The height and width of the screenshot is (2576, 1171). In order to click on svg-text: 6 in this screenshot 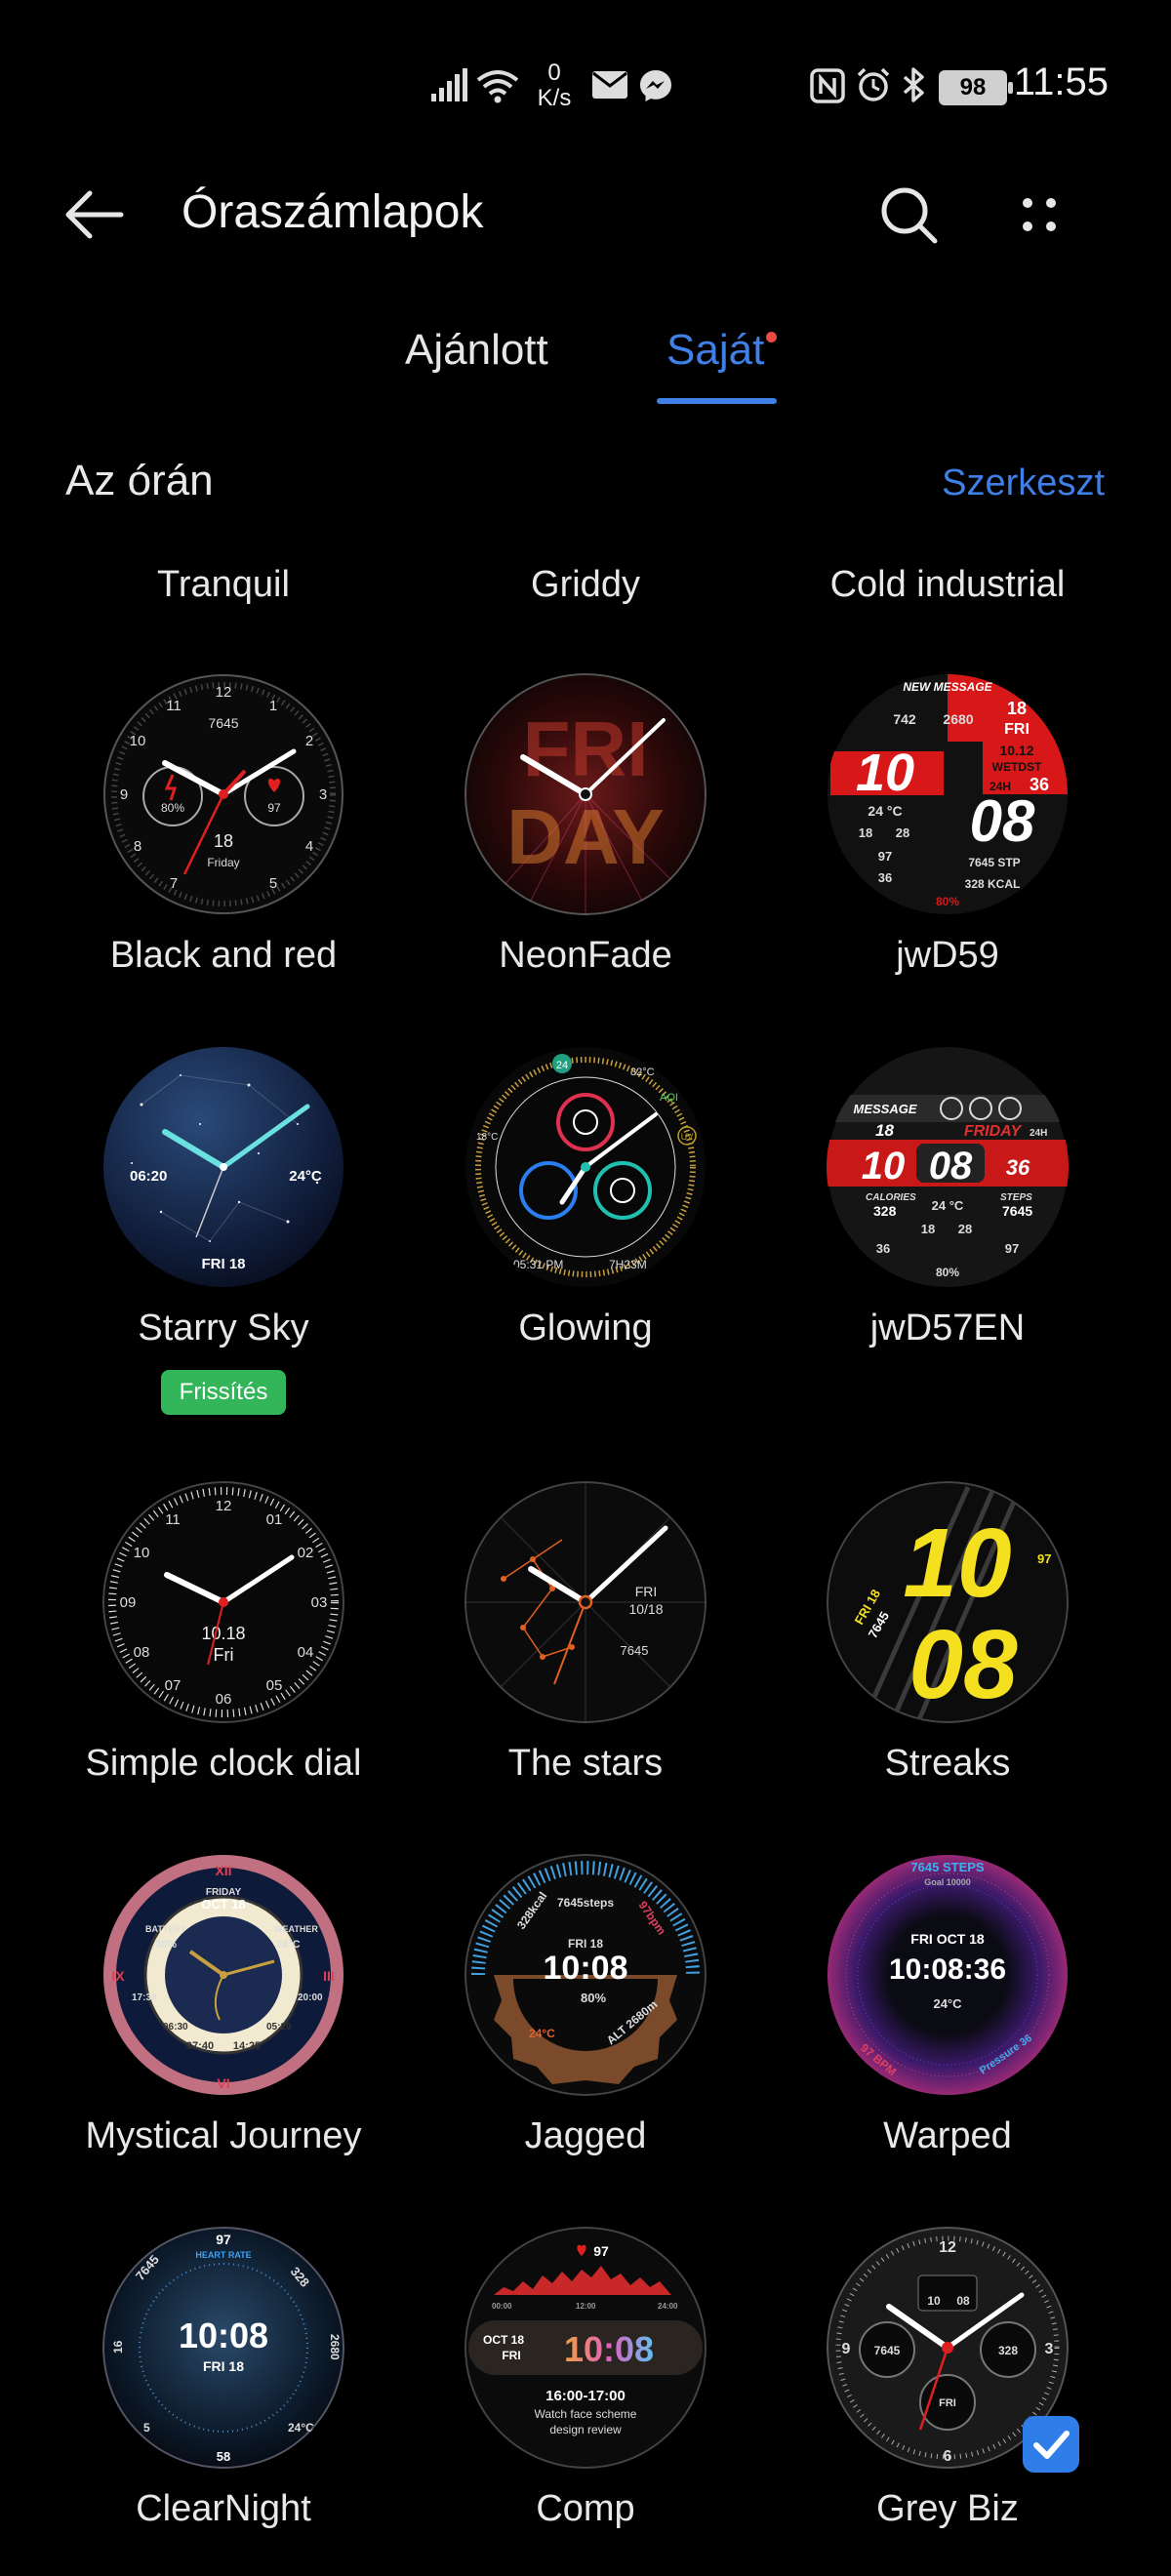, I will do `click(948, 2456)`.